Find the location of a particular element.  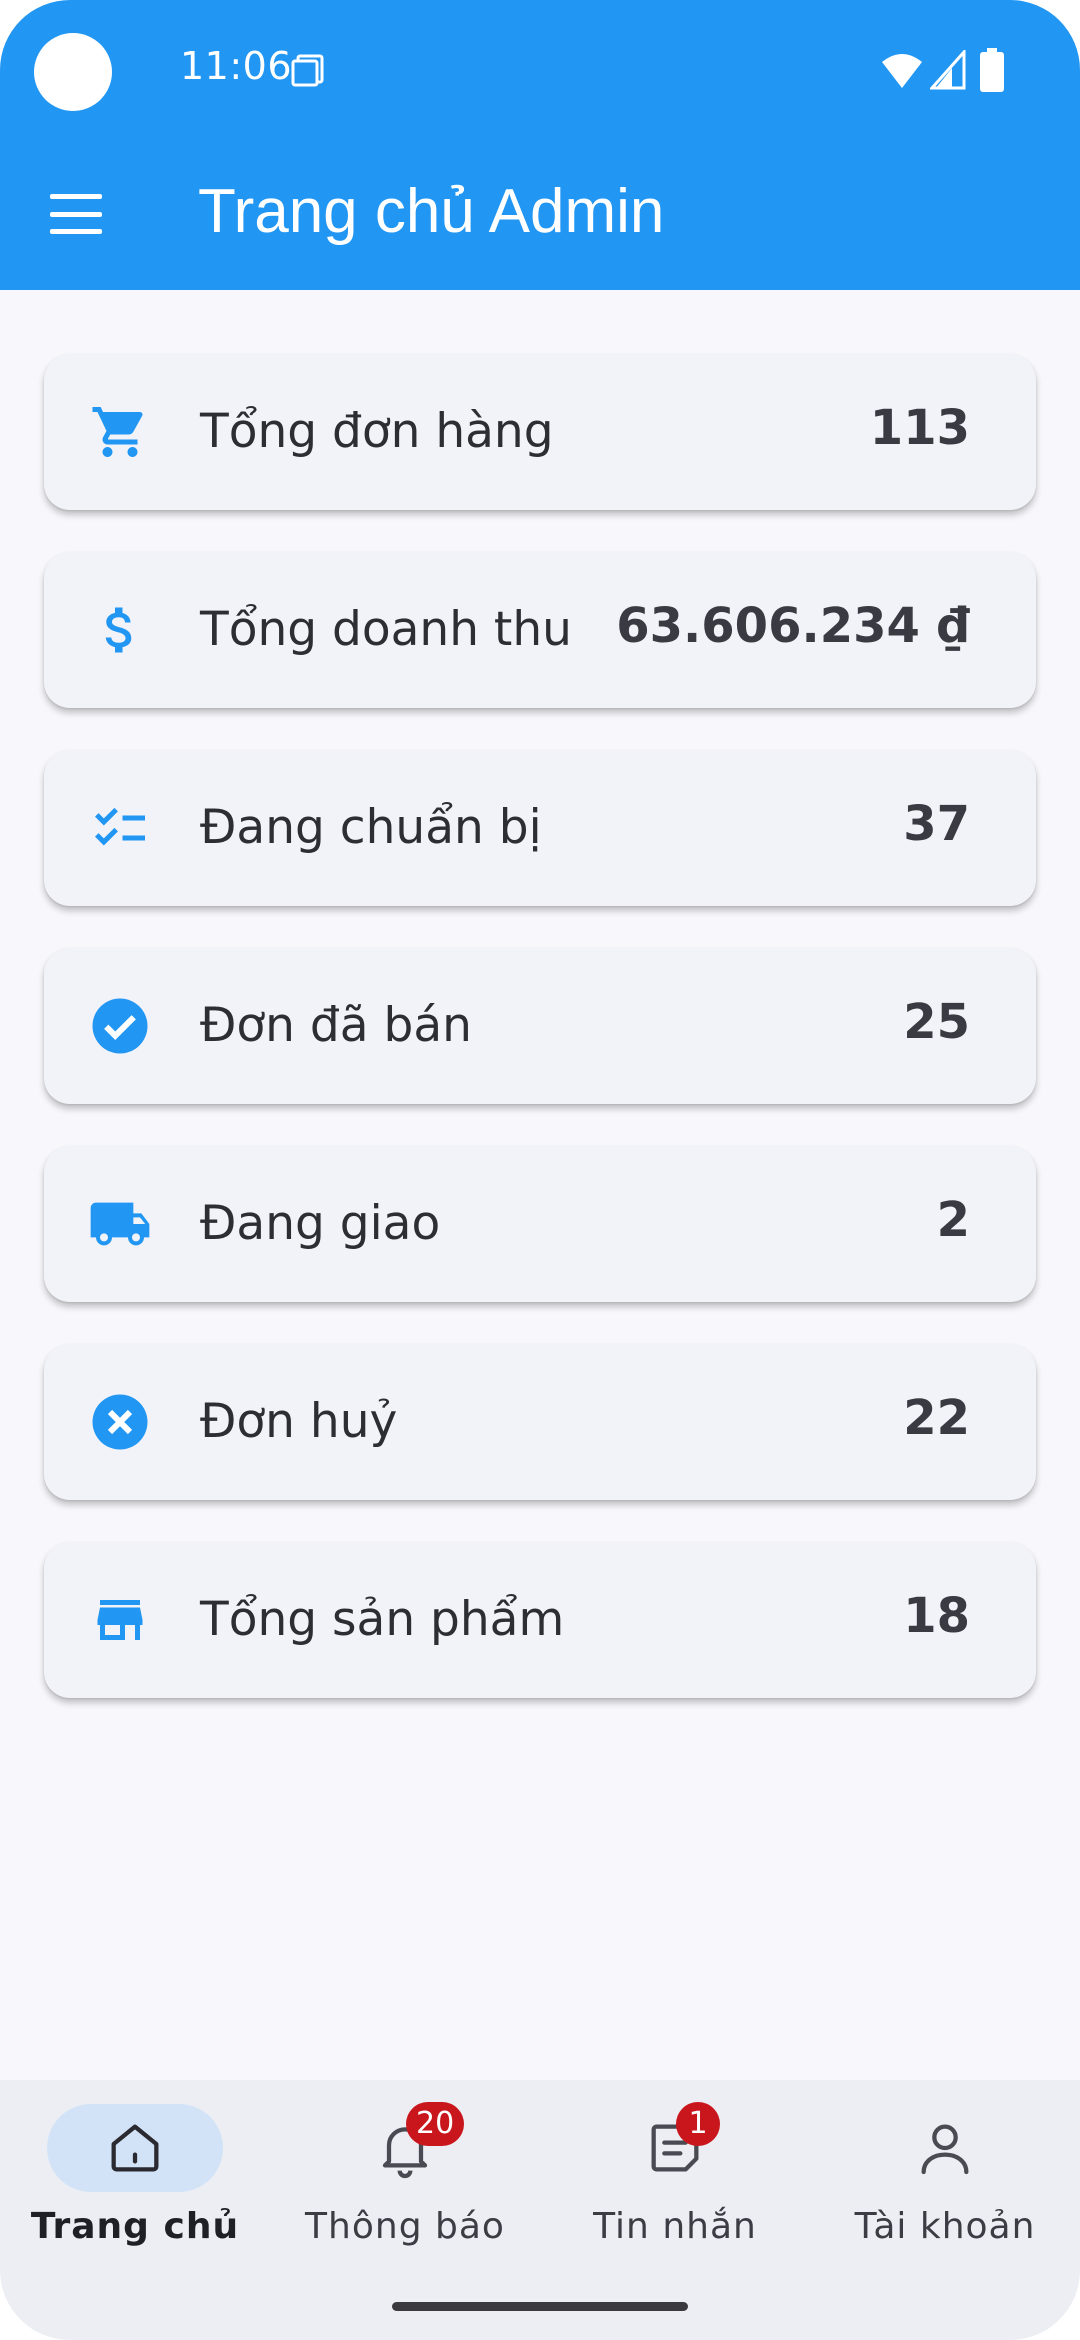

camera-cutout is located at coordinates (73, 72).